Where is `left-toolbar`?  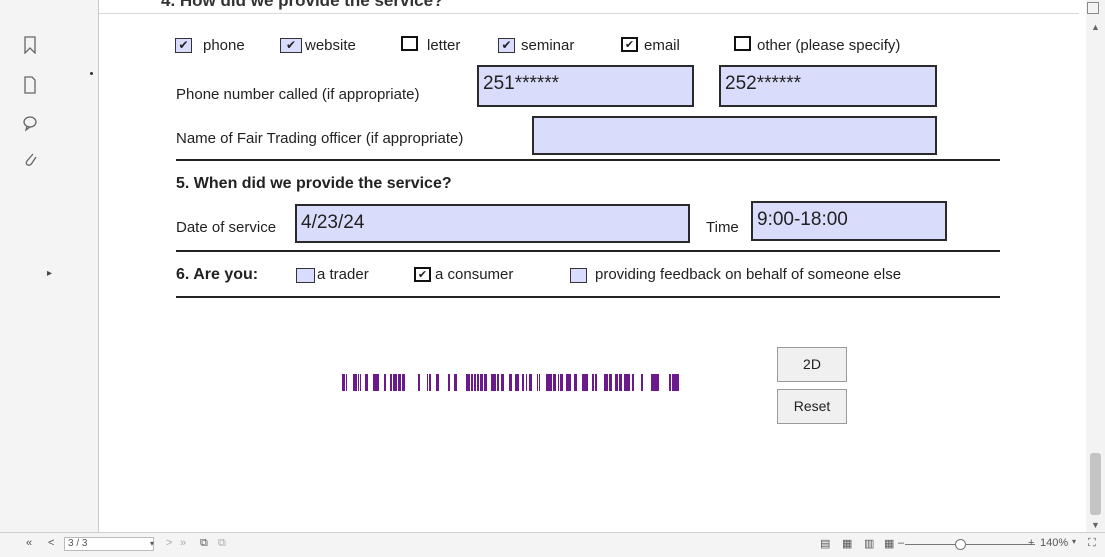
left-toolbar is located at coordinates (26, 266).